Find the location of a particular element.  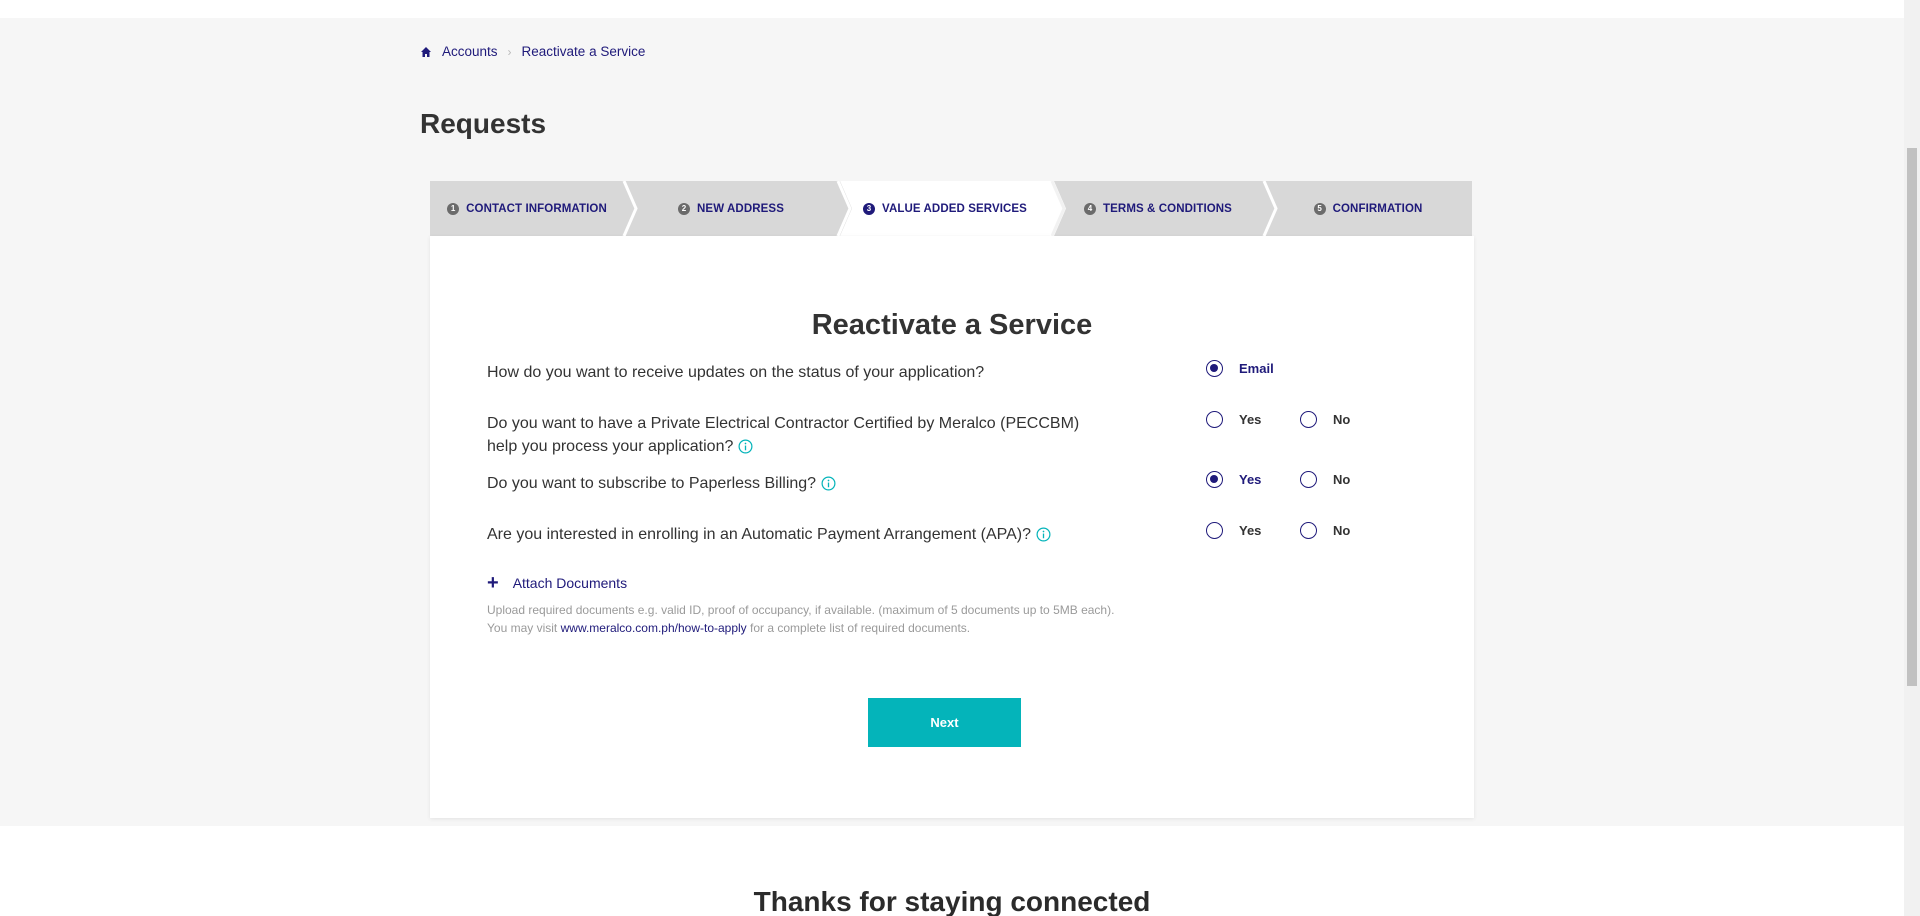

attach-documents-button: + Attach Documents is located at coordinates (557, 583).